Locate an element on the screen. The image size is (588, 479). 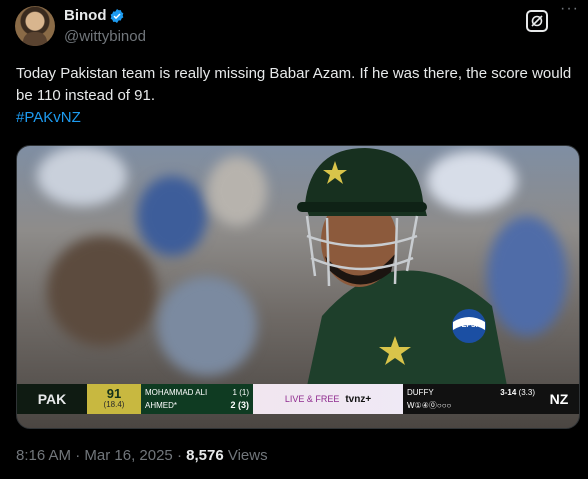
verified-badge-icon is located at coordinates (117, 16).